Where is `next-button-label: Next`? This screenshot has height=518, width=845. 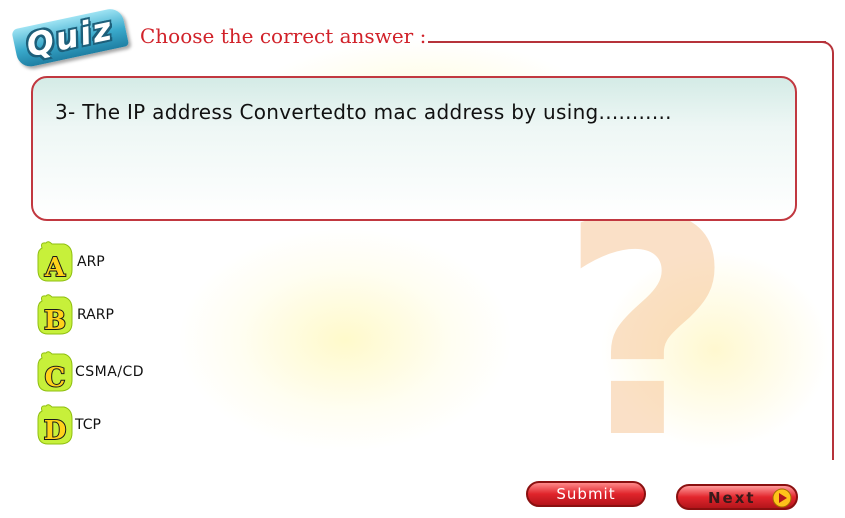 next-button-label: Next is located at coordinates (732, 498).